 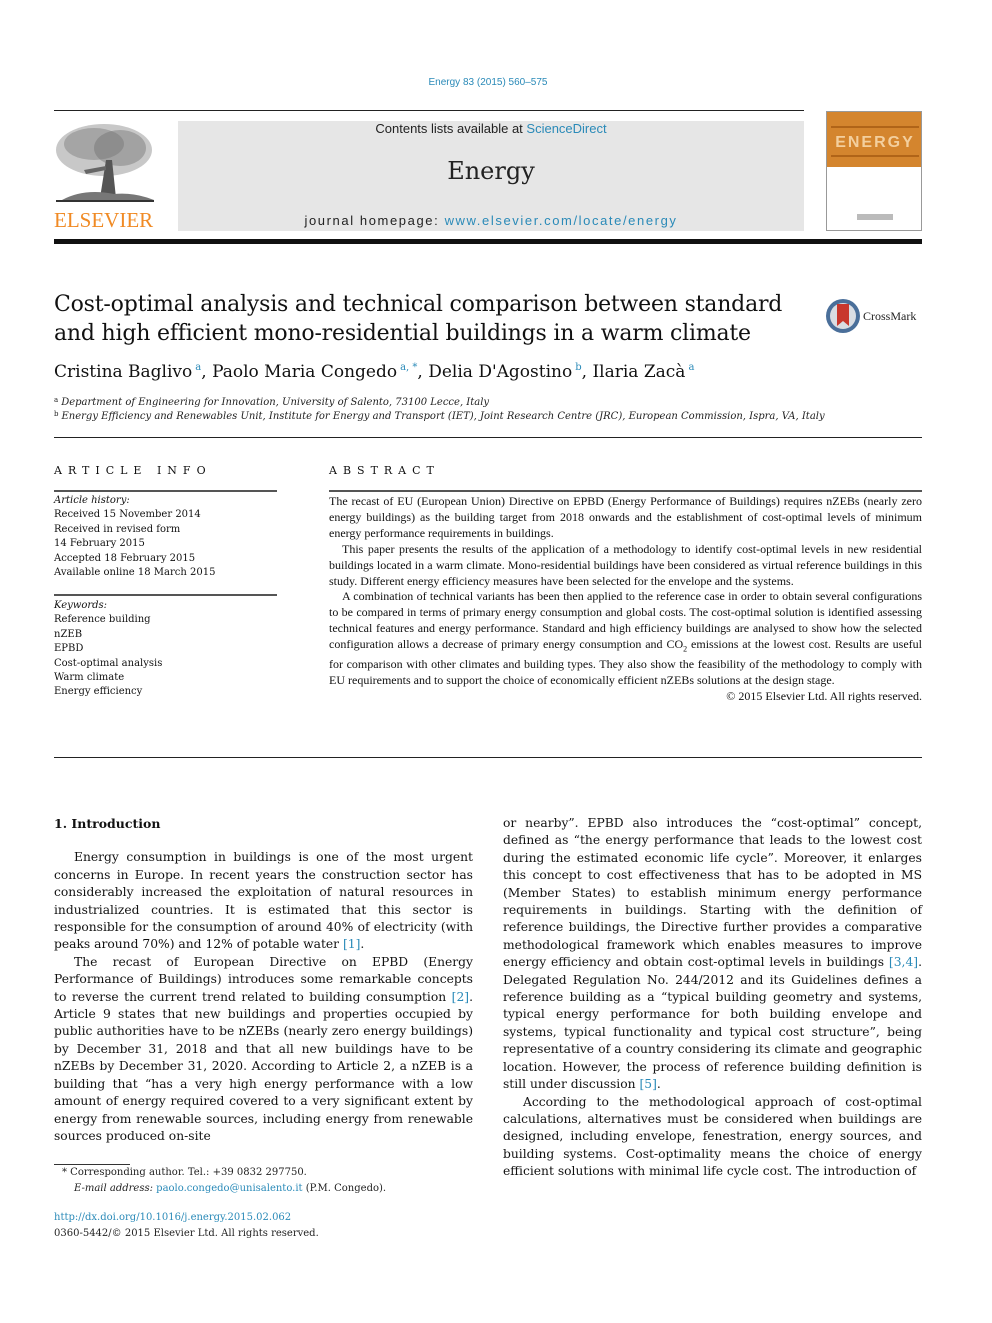 What do you see at coordinates (875, 217) in the screenshot?
I see `cover-publisher-mark` at bounding box center [875, 217].